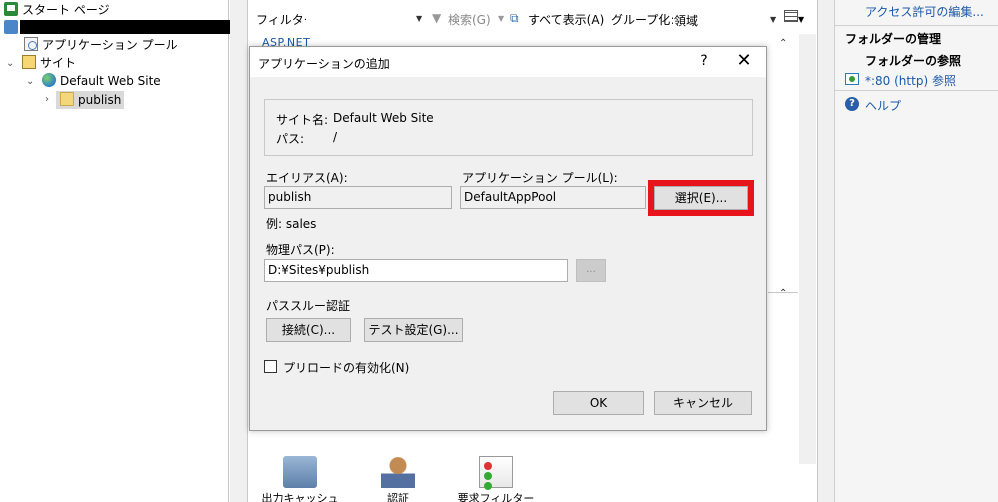 This screenshot has height=502, width=998. What do you see at coordinates (300, 497) in the screenshot?
I see `feature-label: 出力キャッシュ` at bounding box center [300, 497].